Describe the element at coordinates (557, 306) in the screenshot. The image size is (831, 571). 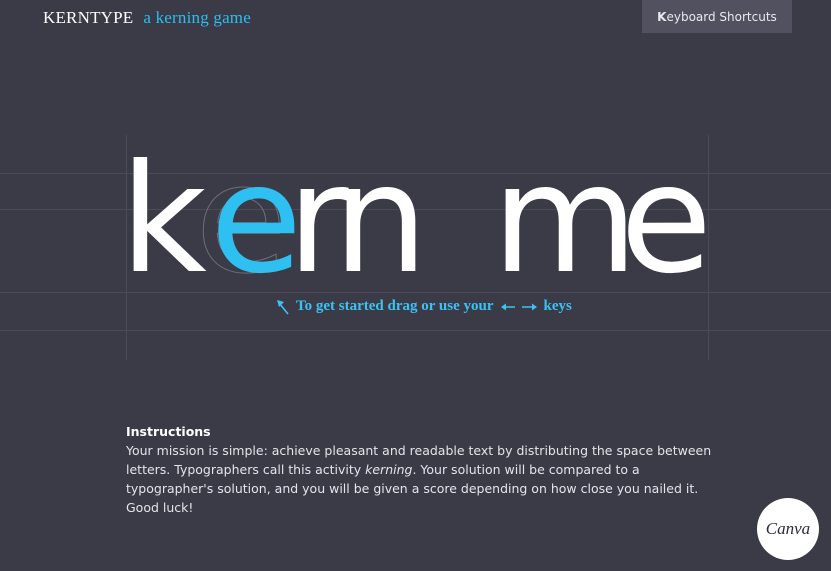
I see `hint-keys-text: keys` at that location.